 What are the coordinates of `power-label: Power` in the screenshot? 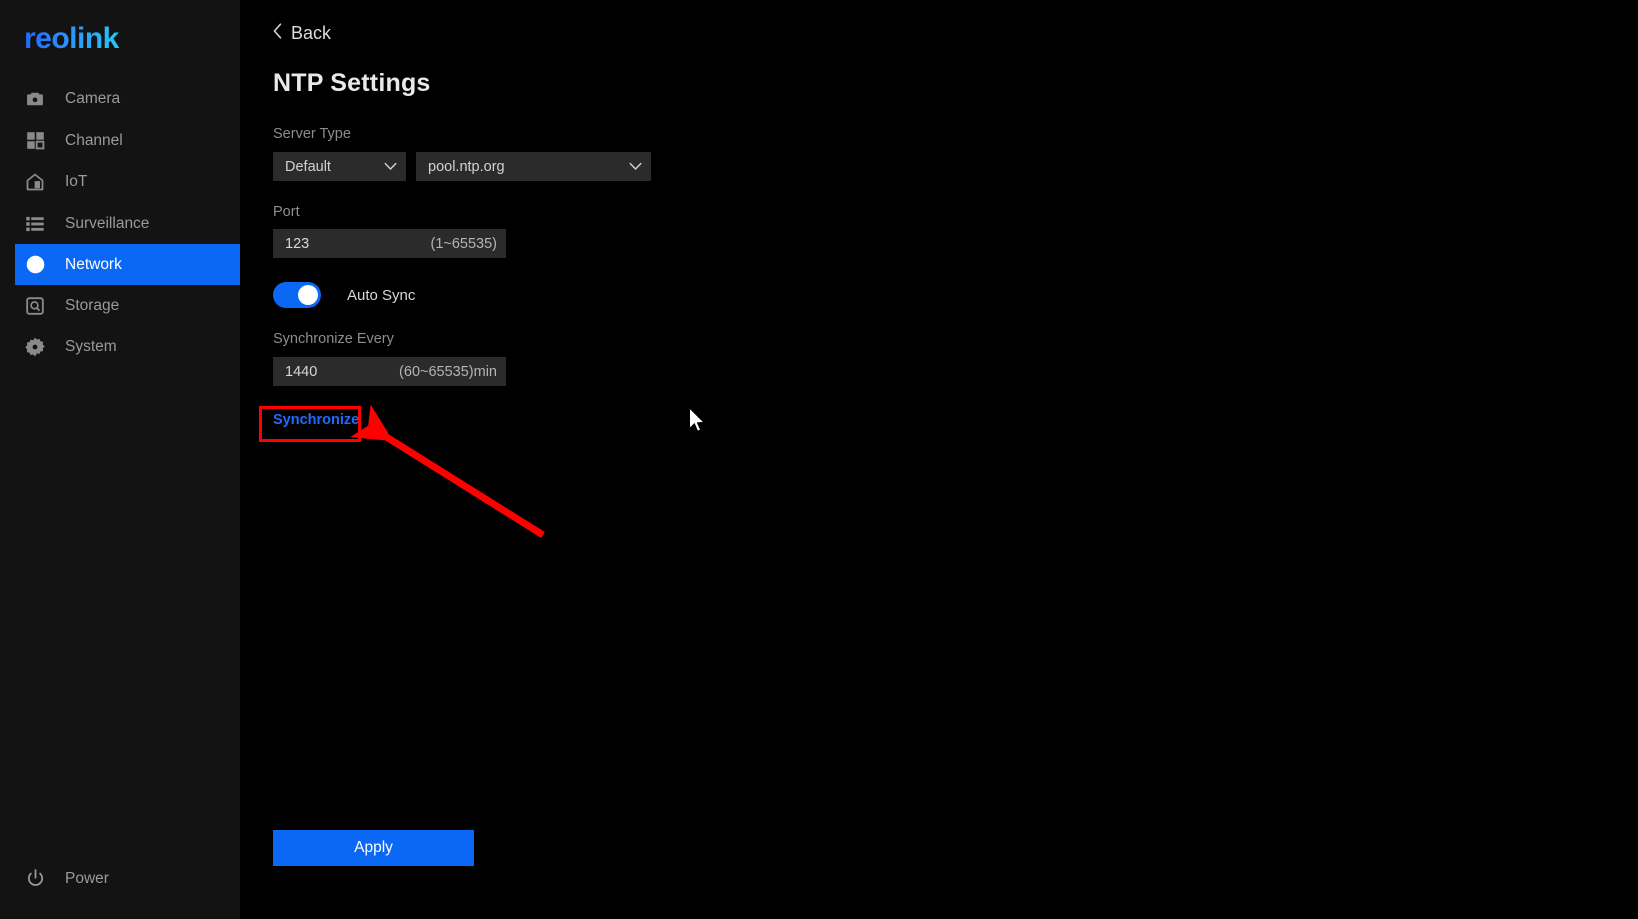 It's located at (87, 878).